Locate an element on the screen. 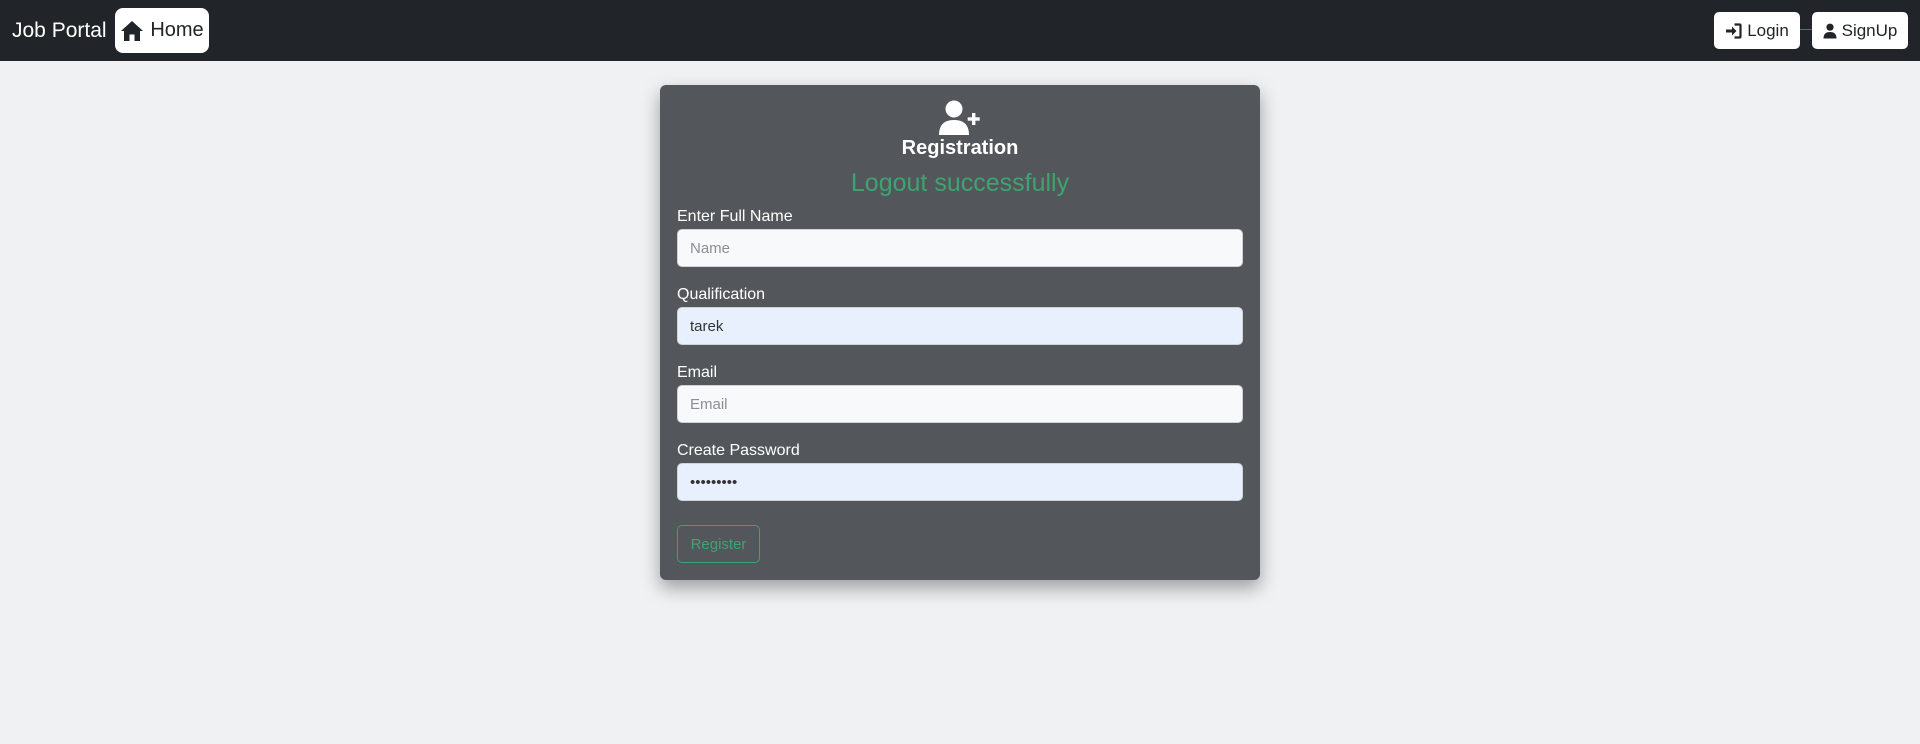 The width and height of the screenshot is (1920, 744). signup-button: SignUp is located at coordinates (1860, 30).